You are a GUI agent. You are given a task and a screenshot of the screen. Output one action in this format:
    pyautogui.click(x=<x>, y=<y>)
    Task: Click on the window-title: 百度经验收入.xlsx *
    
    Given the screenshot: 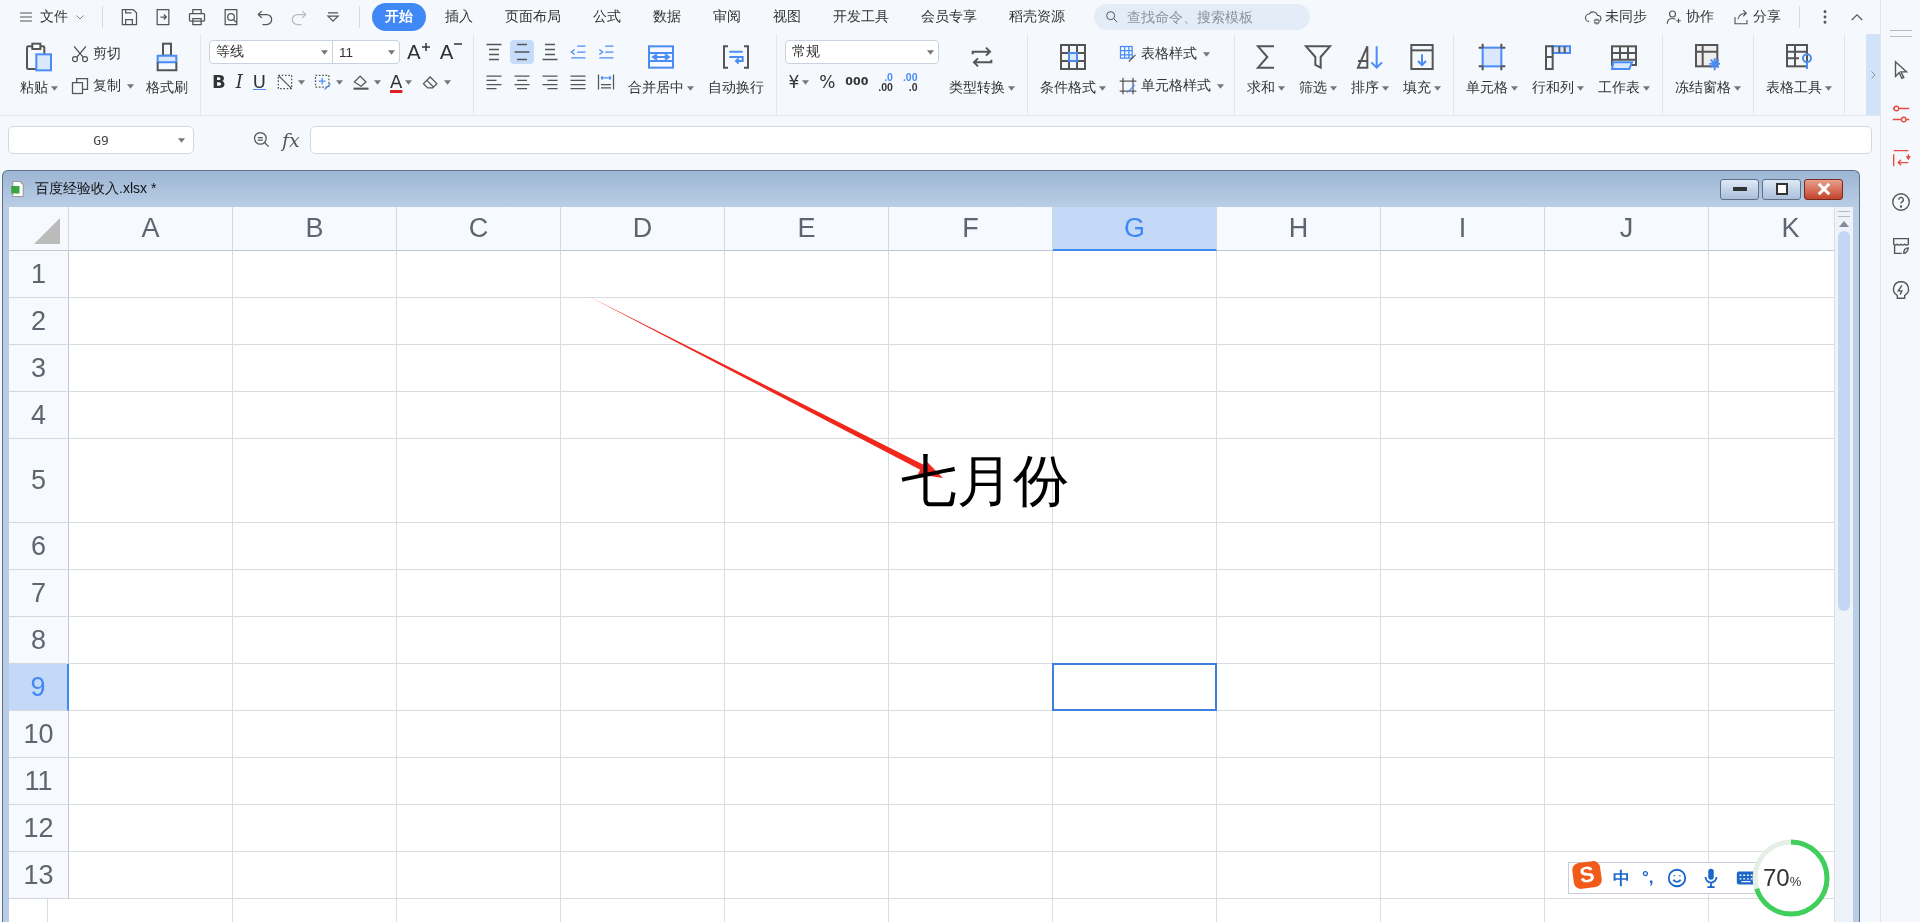 What is the action you would take?
    pyautogui.click(x=96, y=189)
    